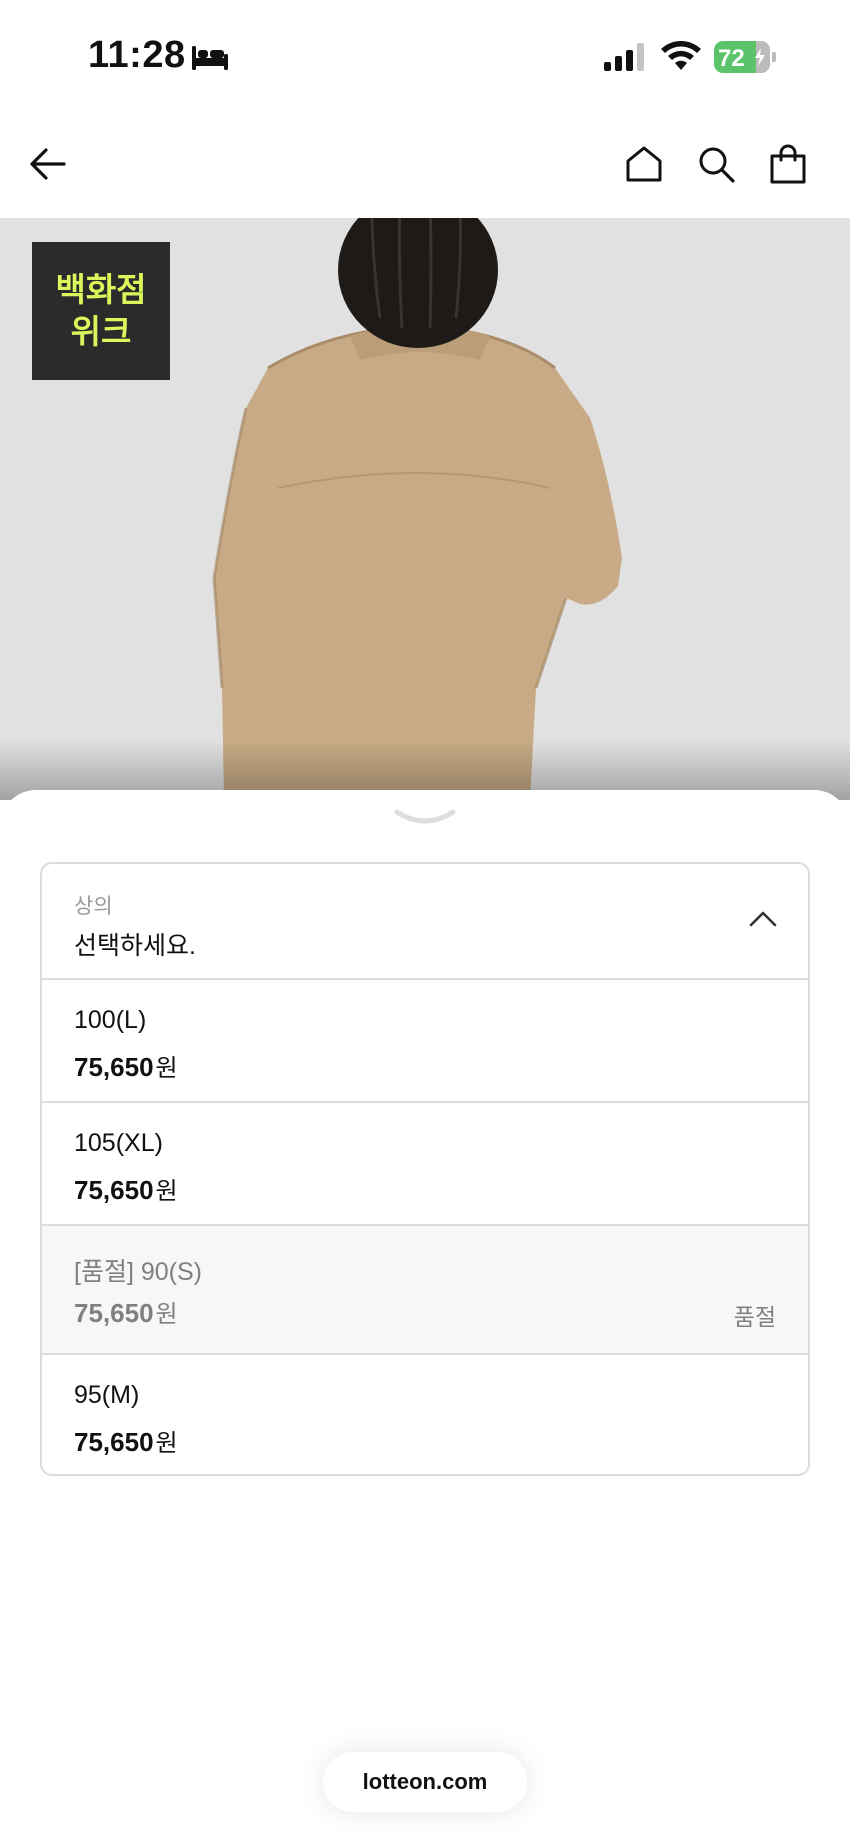 This screenshot has width=850, height=1842. I want to click on cellular-signal-icon, so click(624, 57).